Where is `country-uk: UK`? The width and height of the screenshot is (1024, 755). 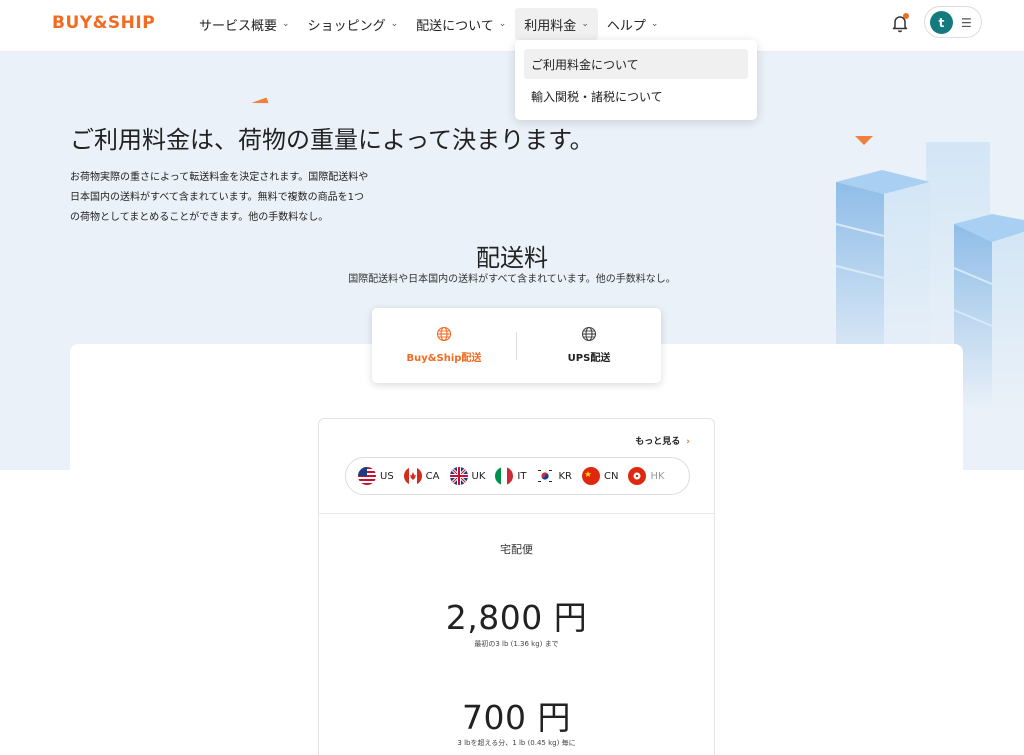 country-uk: UK is located at coordinates (467, 476).